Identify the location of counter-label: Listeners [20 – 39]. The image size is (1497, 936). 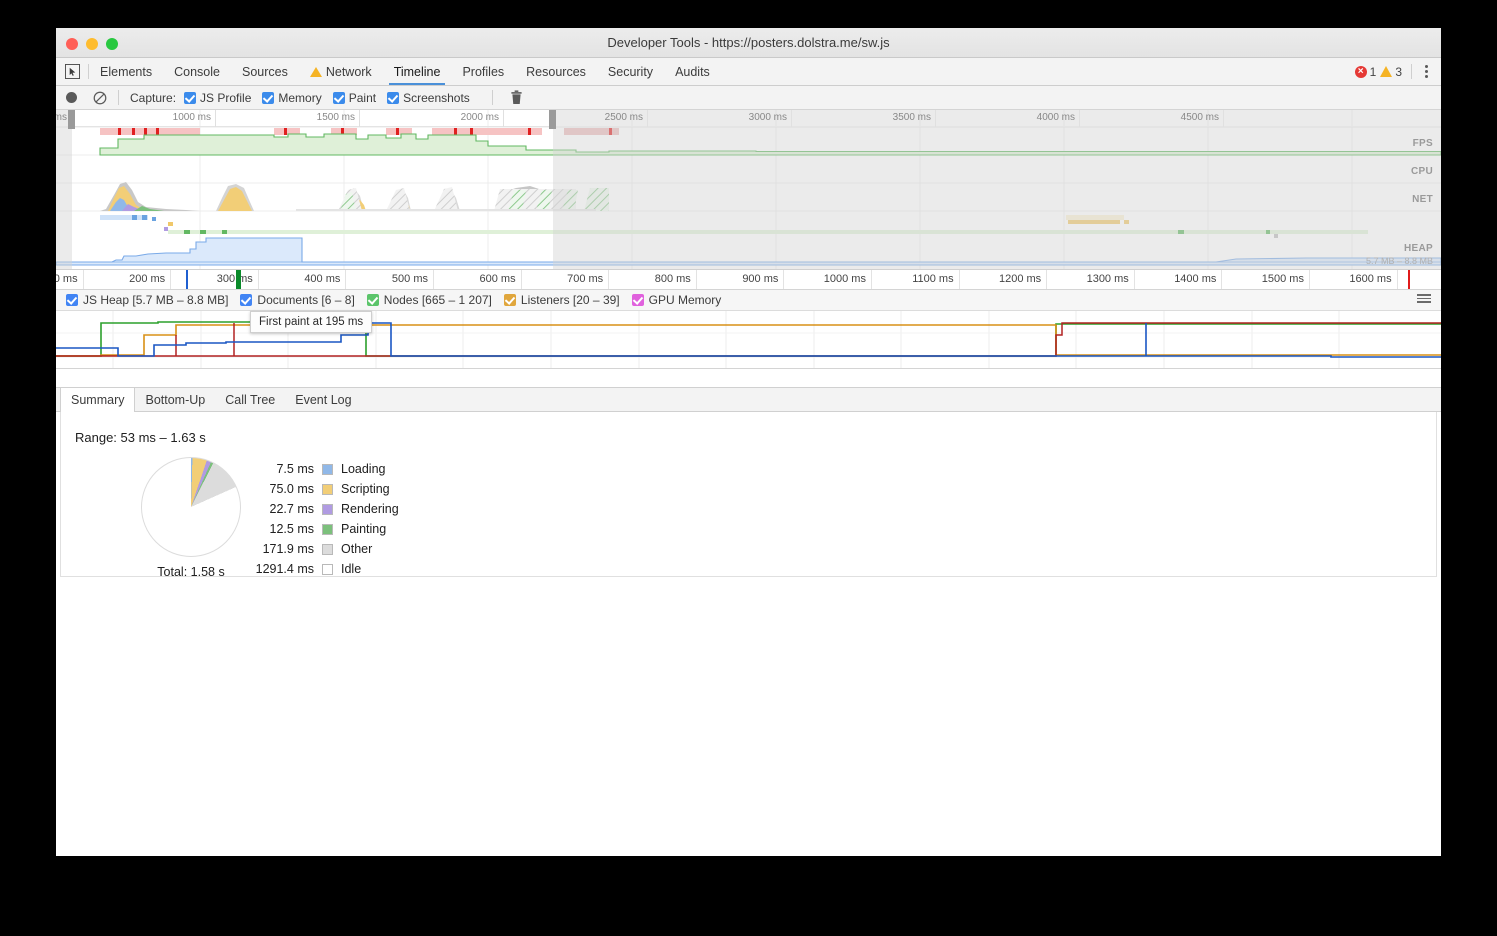
(570, 300).